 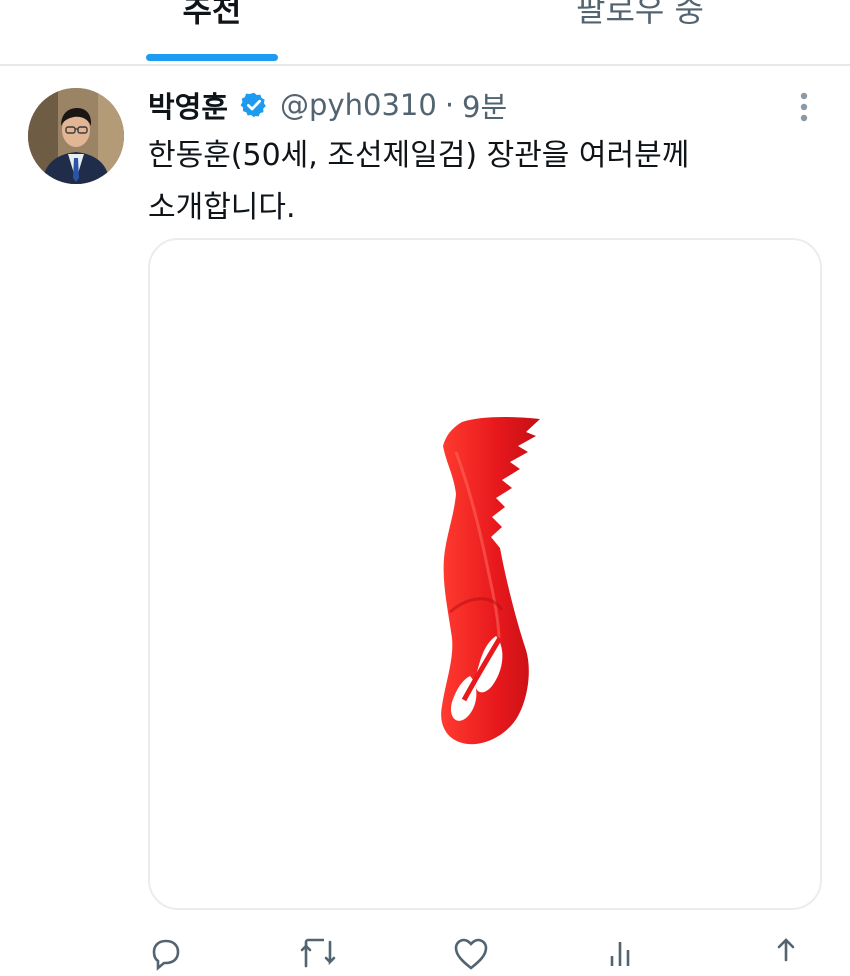 What do you see at coordinates (76, 136) in the screenshot?
I see `avatar` at bounding box center [76, 136].